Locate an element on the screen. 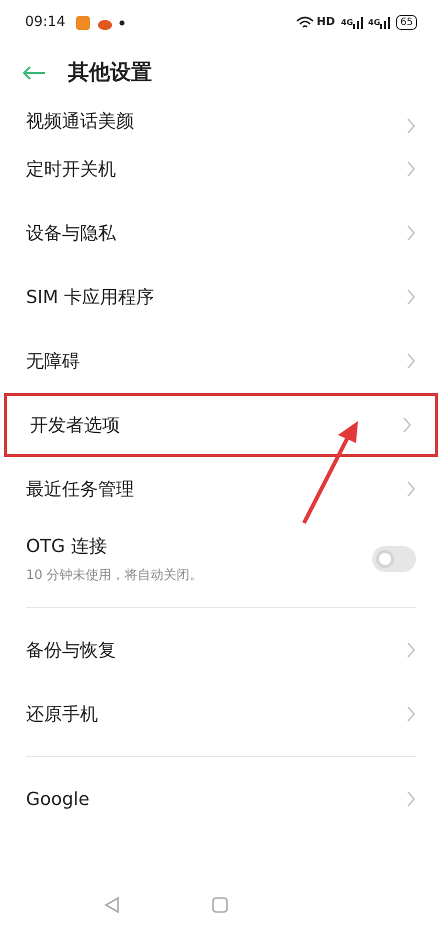  back-nav-icon is located at coordinates (112, 905).